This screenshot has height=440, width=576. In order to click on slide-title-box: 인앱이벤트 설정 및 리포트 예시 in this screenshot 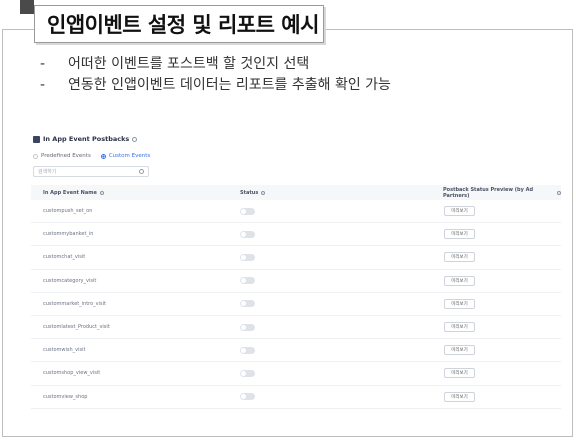, I will do `click(179, 24)`.